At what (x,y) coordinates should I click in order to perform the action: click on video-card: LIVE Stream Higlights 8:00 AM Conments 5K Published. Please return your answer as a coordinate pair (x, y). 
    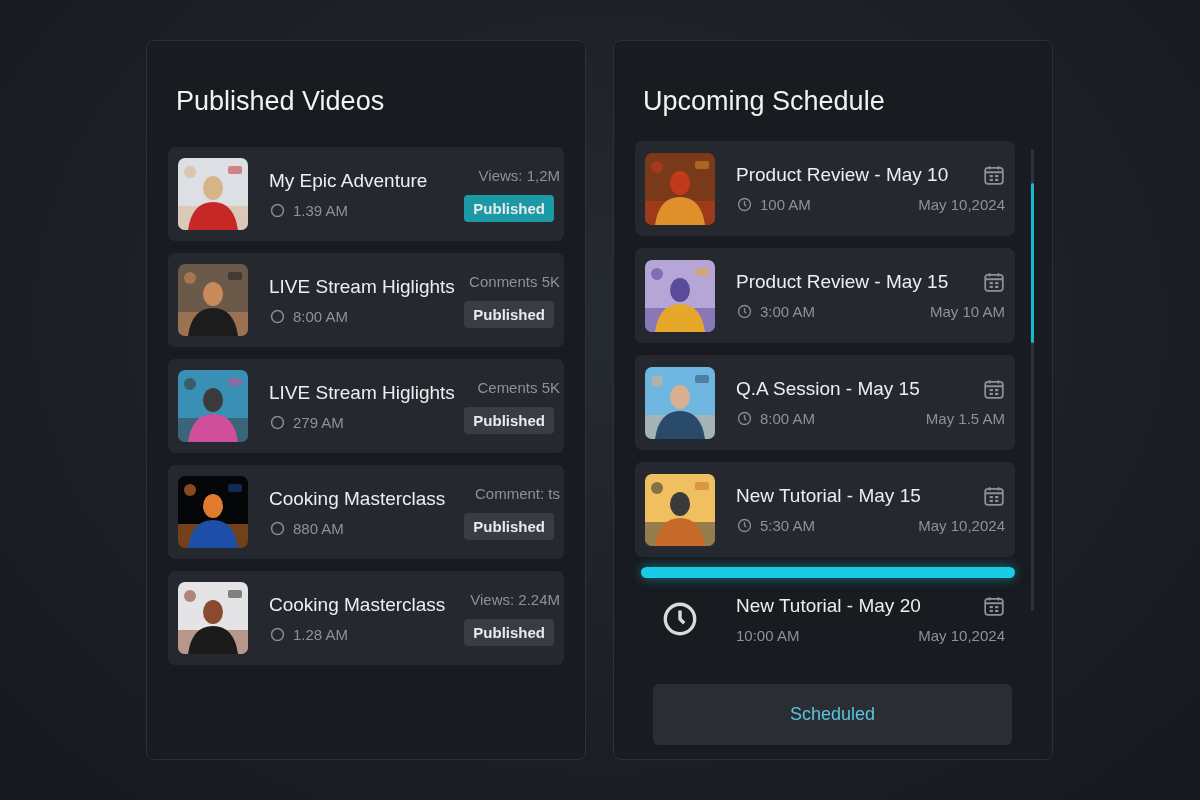
    Looking at the image, I should click on (366, 300).